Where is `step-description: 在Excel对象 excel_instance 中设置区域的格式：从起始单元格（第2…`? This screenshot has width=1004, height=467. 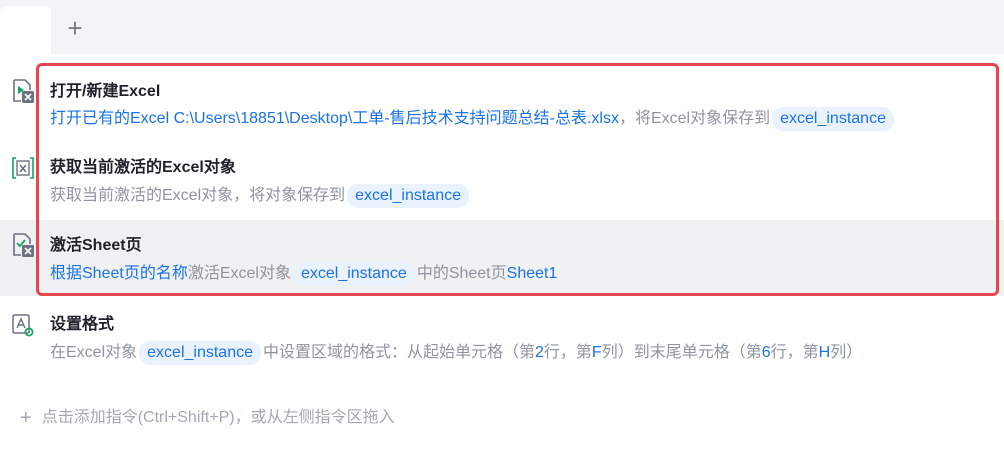 step-description: 在Excel对象 excel_instance 中设置区域的格式：从起始单元格（第2… is located at coordinates (456, 351).